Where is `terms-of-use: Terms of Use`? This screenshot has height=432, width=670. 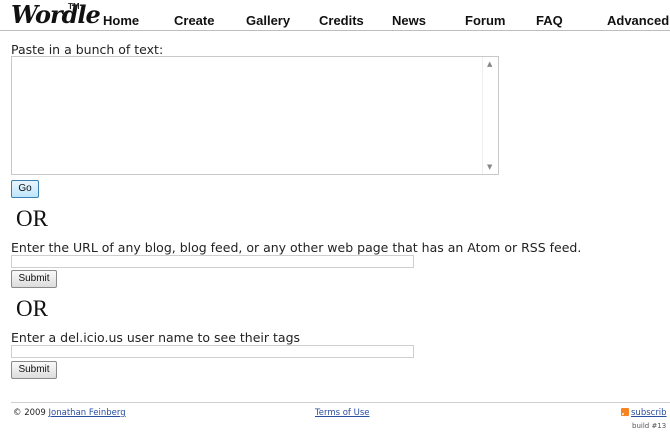 terms-of-use: Terms of Use is located at coordinates (342, 413).